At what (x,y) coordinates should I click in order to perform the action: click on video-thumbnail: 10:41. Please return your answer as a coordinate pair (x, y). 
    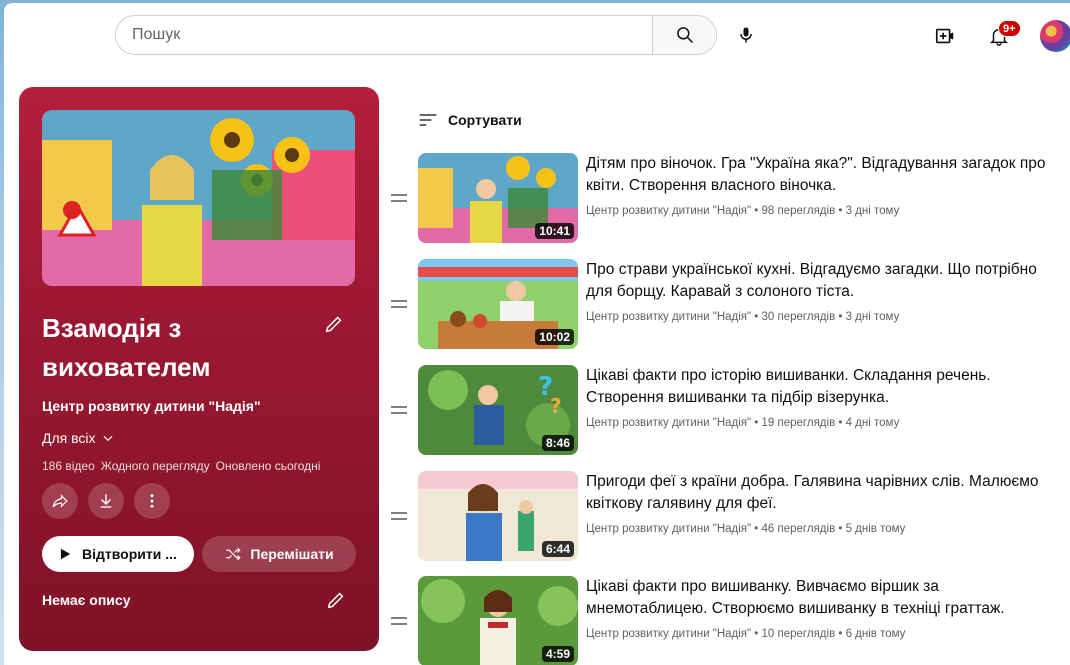
    Looking at the image, I should click on (498, 198).